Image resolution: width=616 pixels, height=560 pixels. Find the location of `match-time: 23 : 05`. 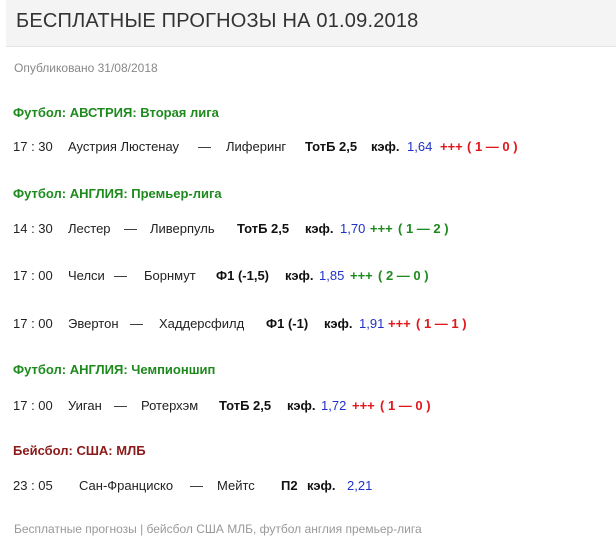

match-time: 23 : 05 is located at coordinates (33, 485).